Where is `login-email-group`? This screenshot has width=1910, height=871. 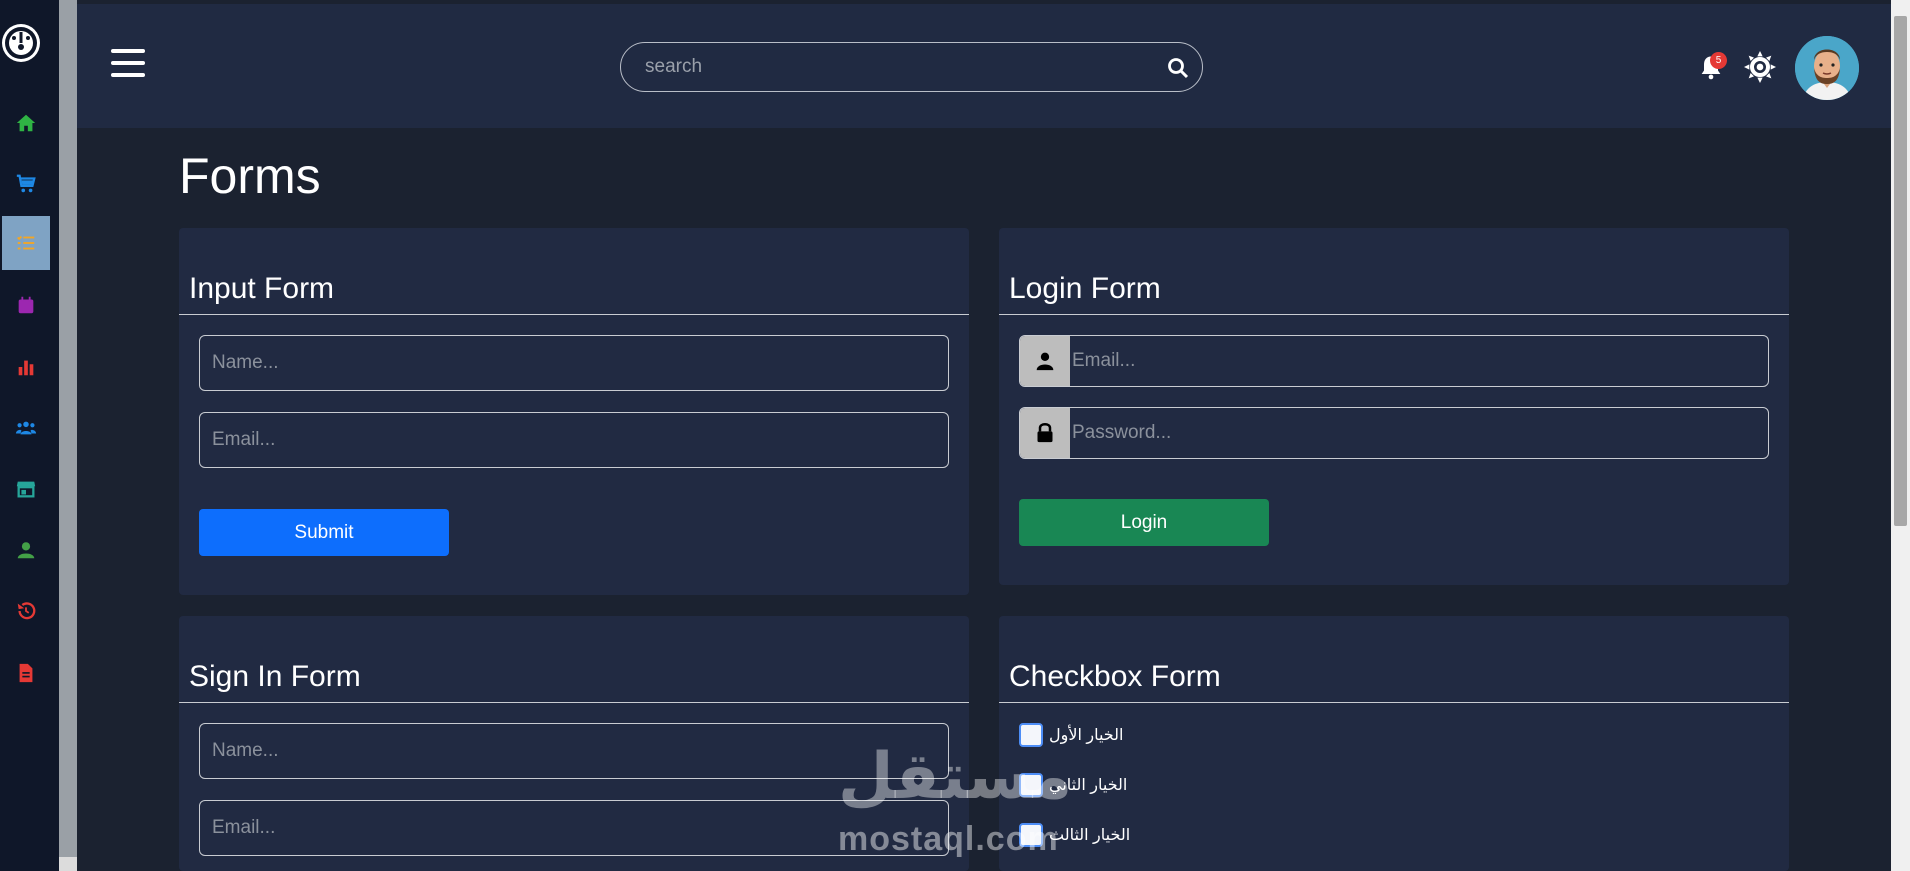
login-email-group is located at coordinates (1394, 361).